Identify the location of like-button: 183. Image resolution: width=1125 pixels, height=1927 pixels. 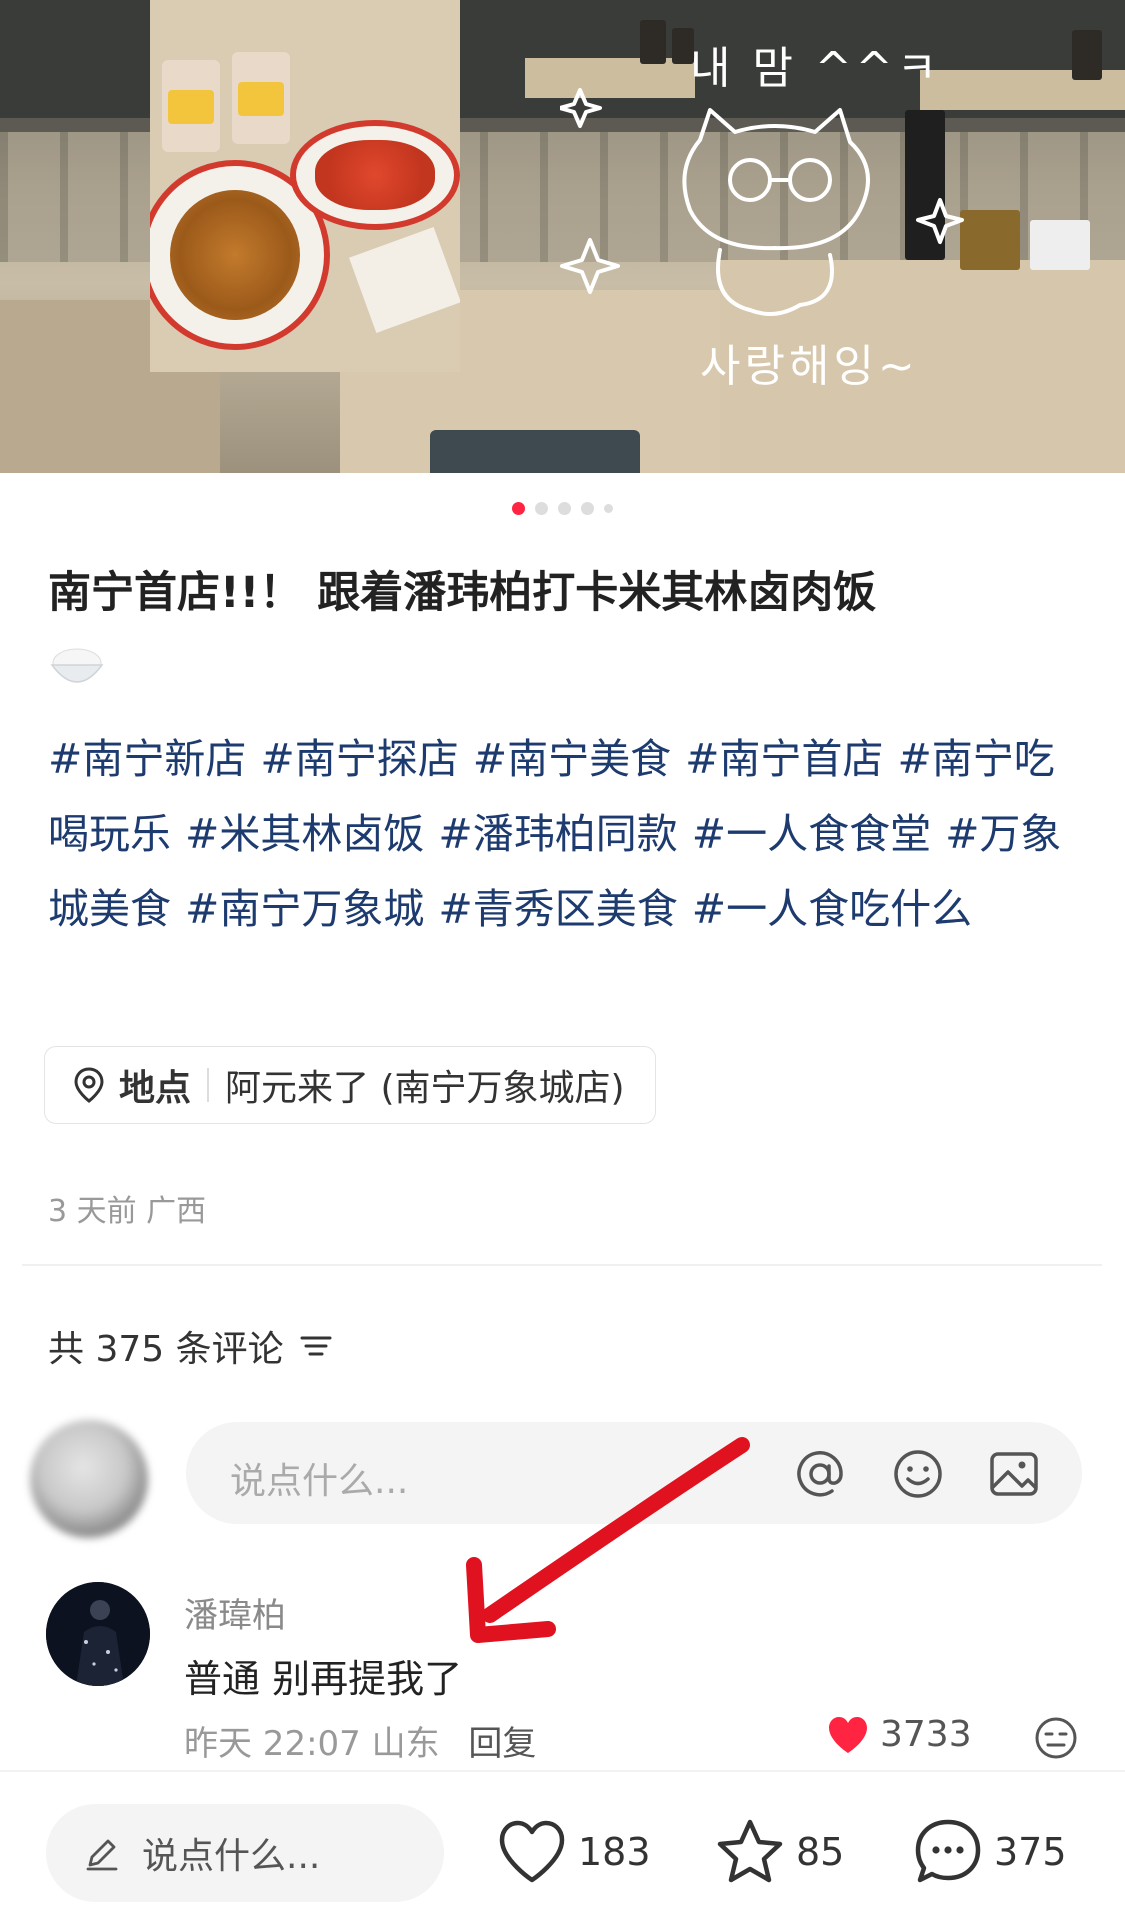
(573, 1852).